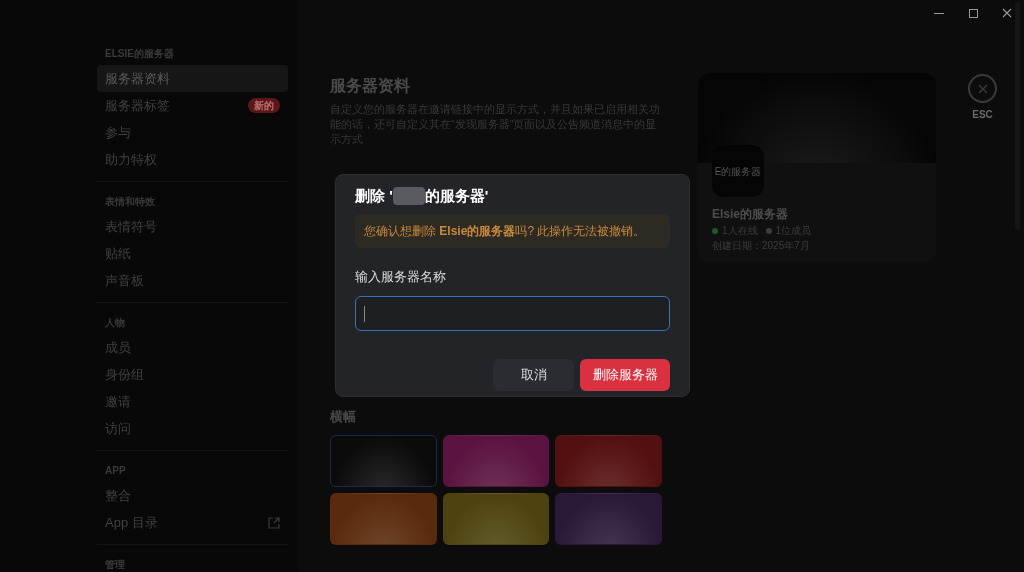 Image resolution: width=1024 pixels, height=572 pixels. Describe the element at coordinates (939, 13) in the screenshot. I see `minimize-icon` at that location.